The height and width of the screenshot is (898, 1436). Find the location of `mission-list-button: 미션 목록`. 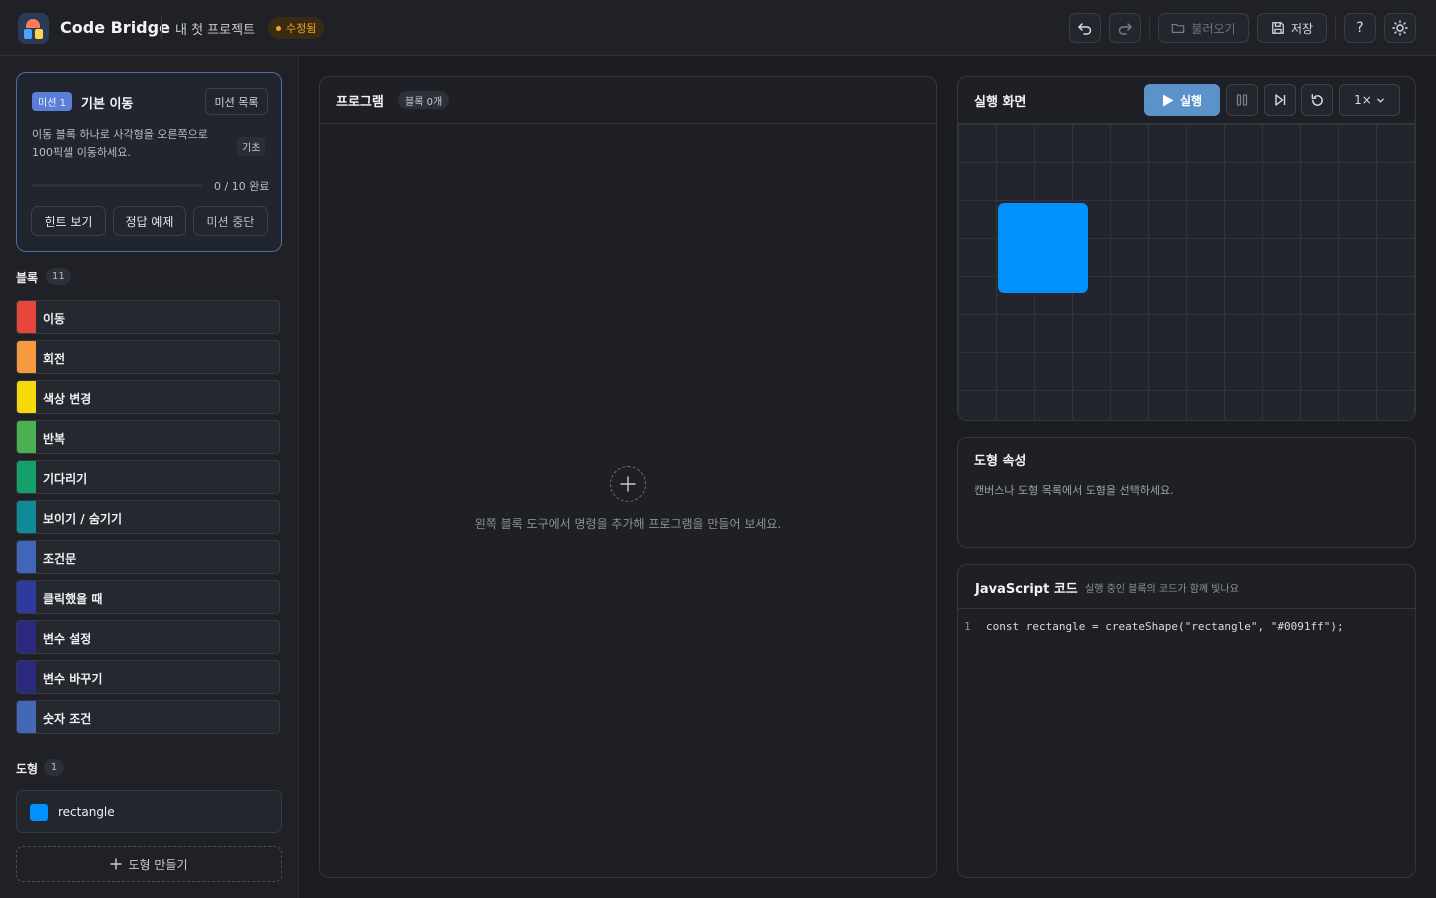

mission-list-button: 미션 목록 is located at coordinates (236, 101).